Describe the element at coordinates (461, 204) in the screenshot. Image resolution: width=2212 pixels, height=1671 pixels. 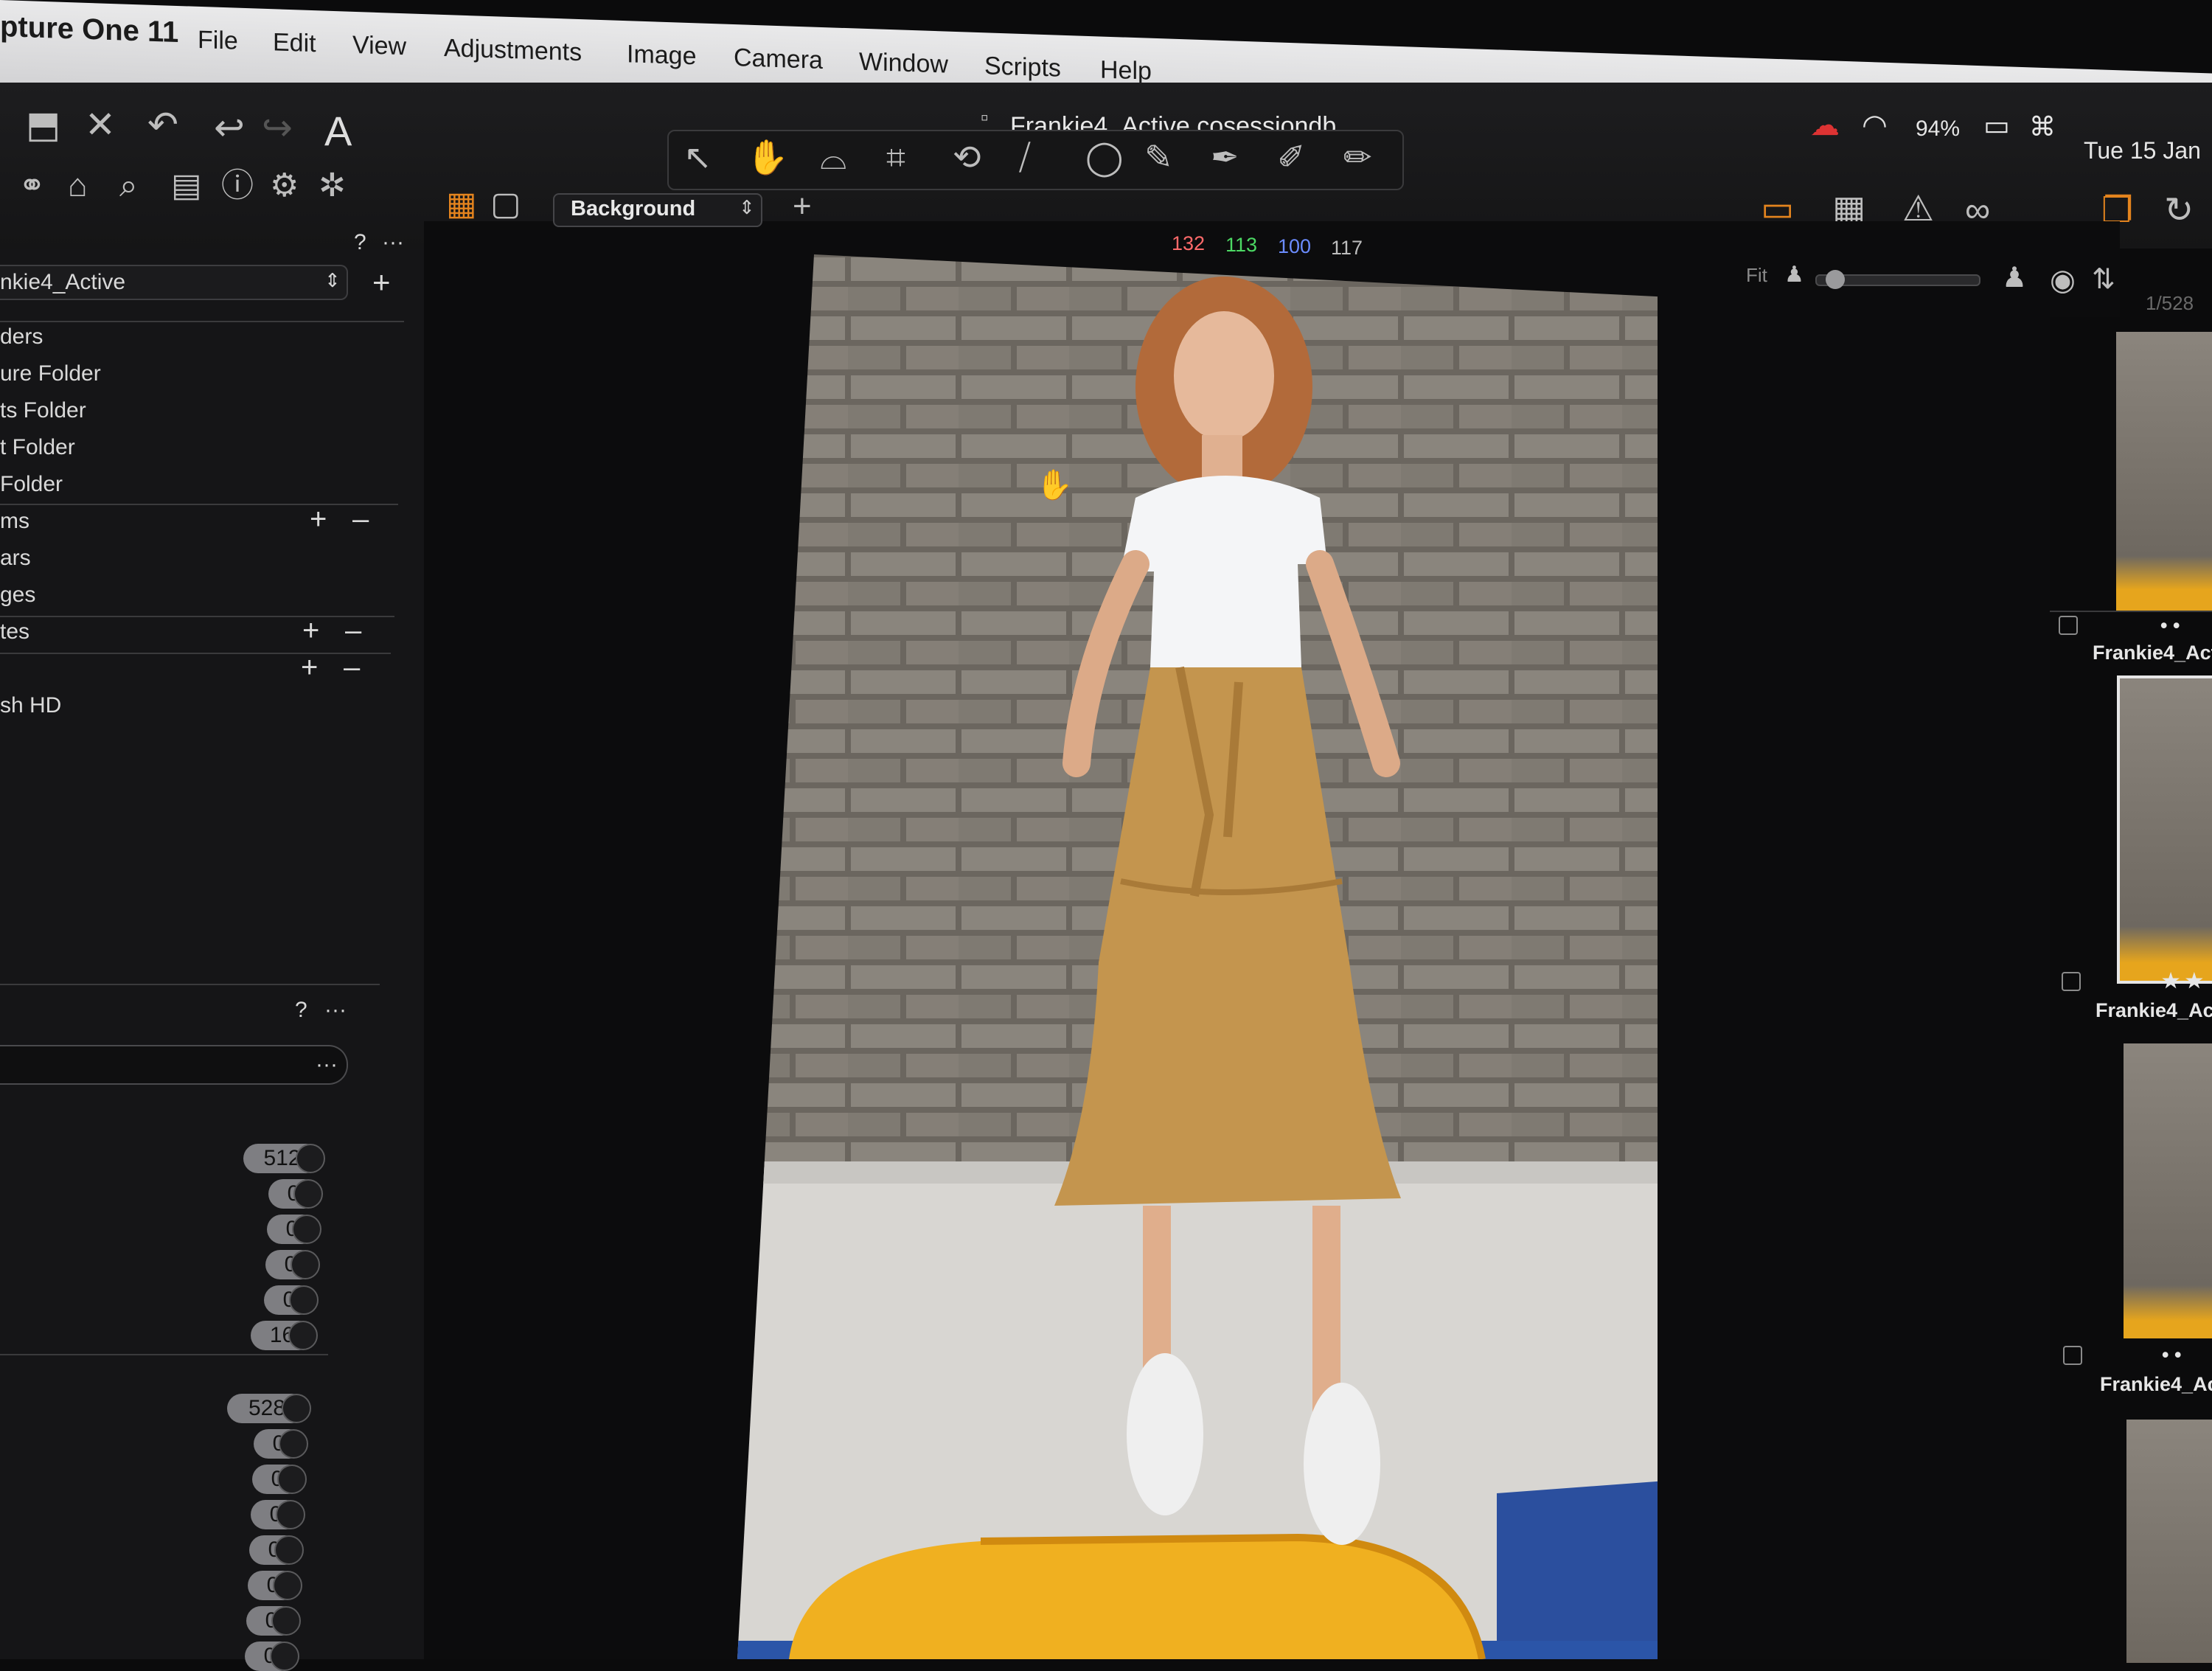
I see `grid-view-icon: ▦` at that location.